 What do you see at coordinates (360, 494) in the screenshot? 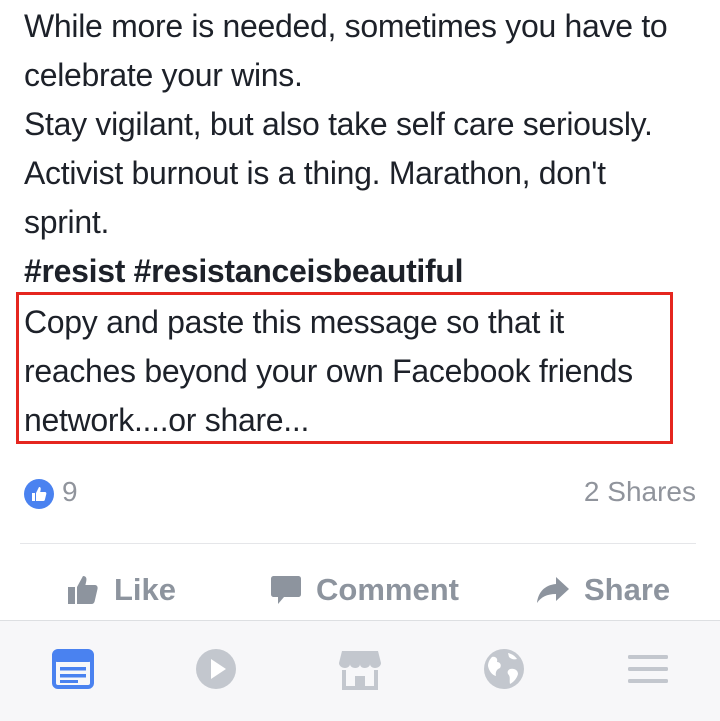
I see `reactions-summary: 9 2 Shares` at bounding box center [360, 494].